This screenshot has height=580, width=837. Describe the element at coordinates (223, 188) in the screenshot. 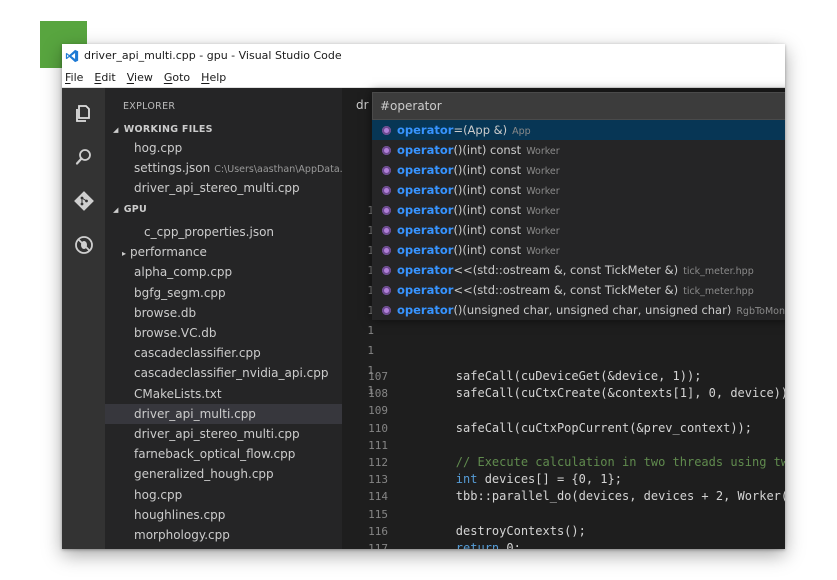

I see `working-file-item: driver_api_stereo_multi.cpp` at that location.